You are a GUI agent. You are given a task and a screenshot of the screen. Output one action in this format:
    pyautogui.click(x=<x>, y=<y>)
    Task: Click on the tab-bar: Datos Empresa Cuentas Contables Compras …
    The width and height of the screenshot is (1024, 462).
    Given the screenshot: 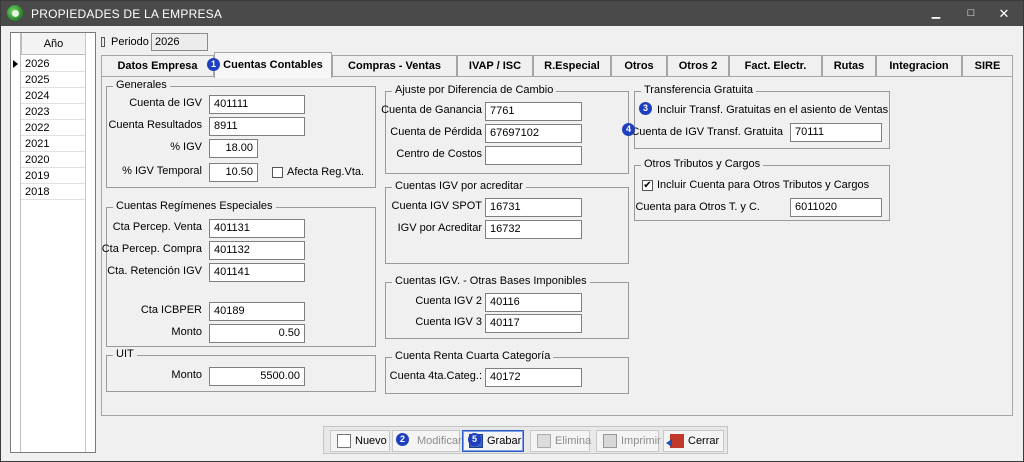 What is the action you would take?
    pyautogui.click(x=557, y=65)
    